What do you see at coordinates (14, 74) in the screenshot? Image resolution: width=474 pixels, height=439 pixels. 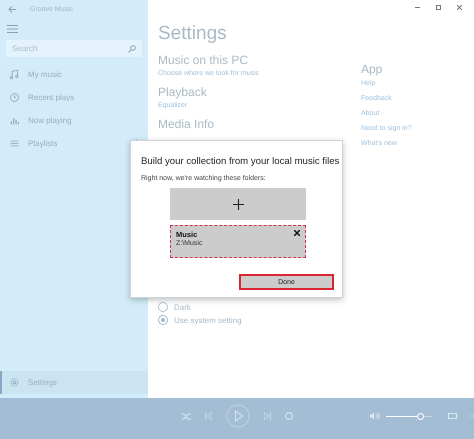 I see `music-note-icon` at bounding box center [14, 74].